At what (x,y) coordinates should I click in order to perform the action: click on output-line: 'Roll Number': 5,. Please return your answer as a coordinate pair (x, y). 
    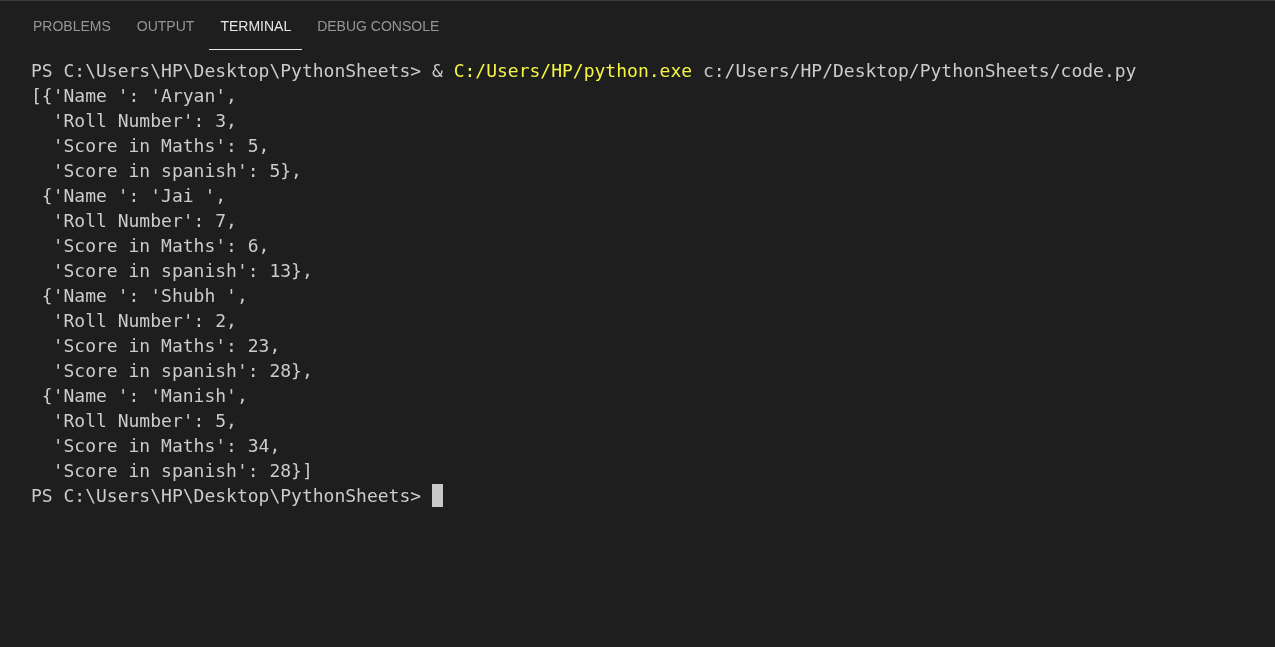
    Looking at the image, I should click on (144, 420).